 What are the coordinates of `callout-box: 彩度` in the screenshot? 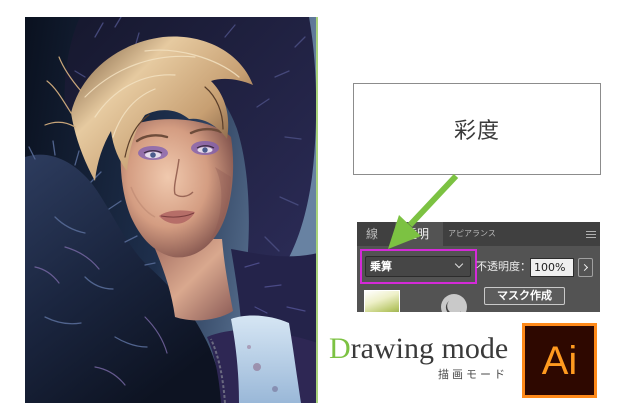 It's located at (477, 129).